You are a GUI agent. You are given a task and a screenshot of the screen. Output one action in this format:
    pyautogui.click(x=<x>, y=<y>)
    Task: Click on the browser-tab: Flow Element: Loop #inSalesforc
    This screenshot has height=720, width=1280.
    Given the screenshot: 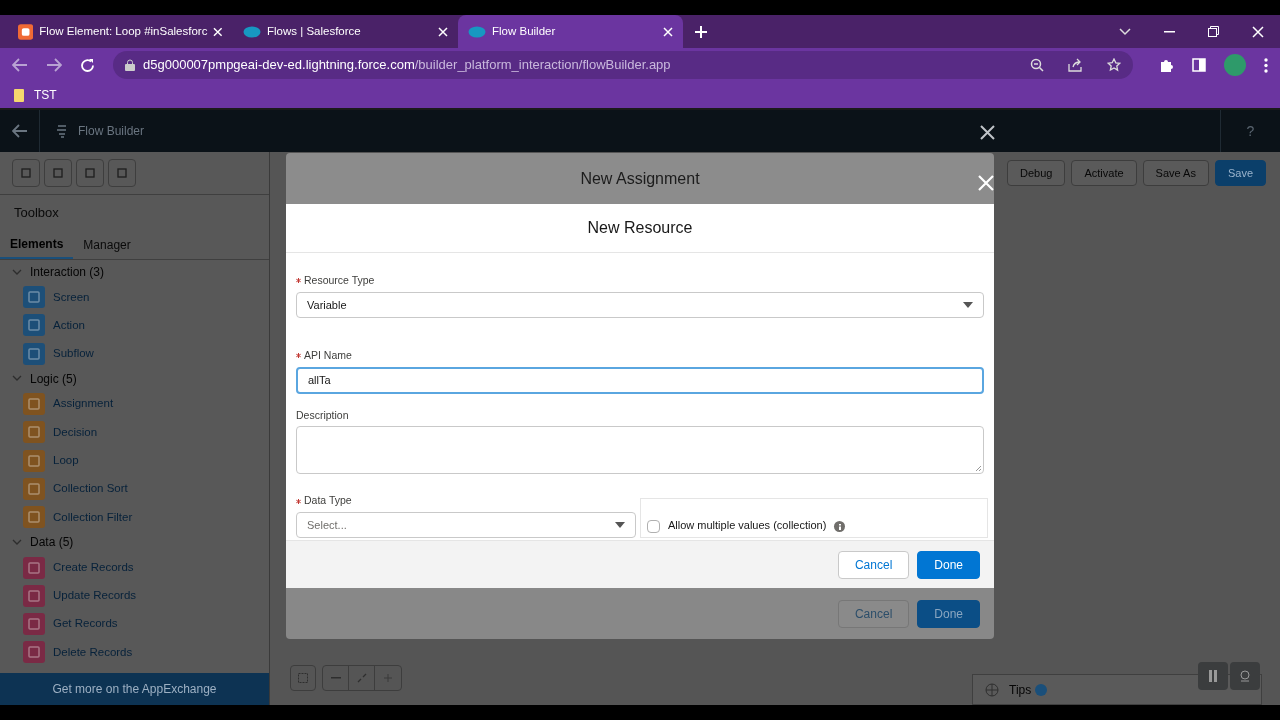 What is the action you would take?
    pyautogui.click(x=120, y=31)
    